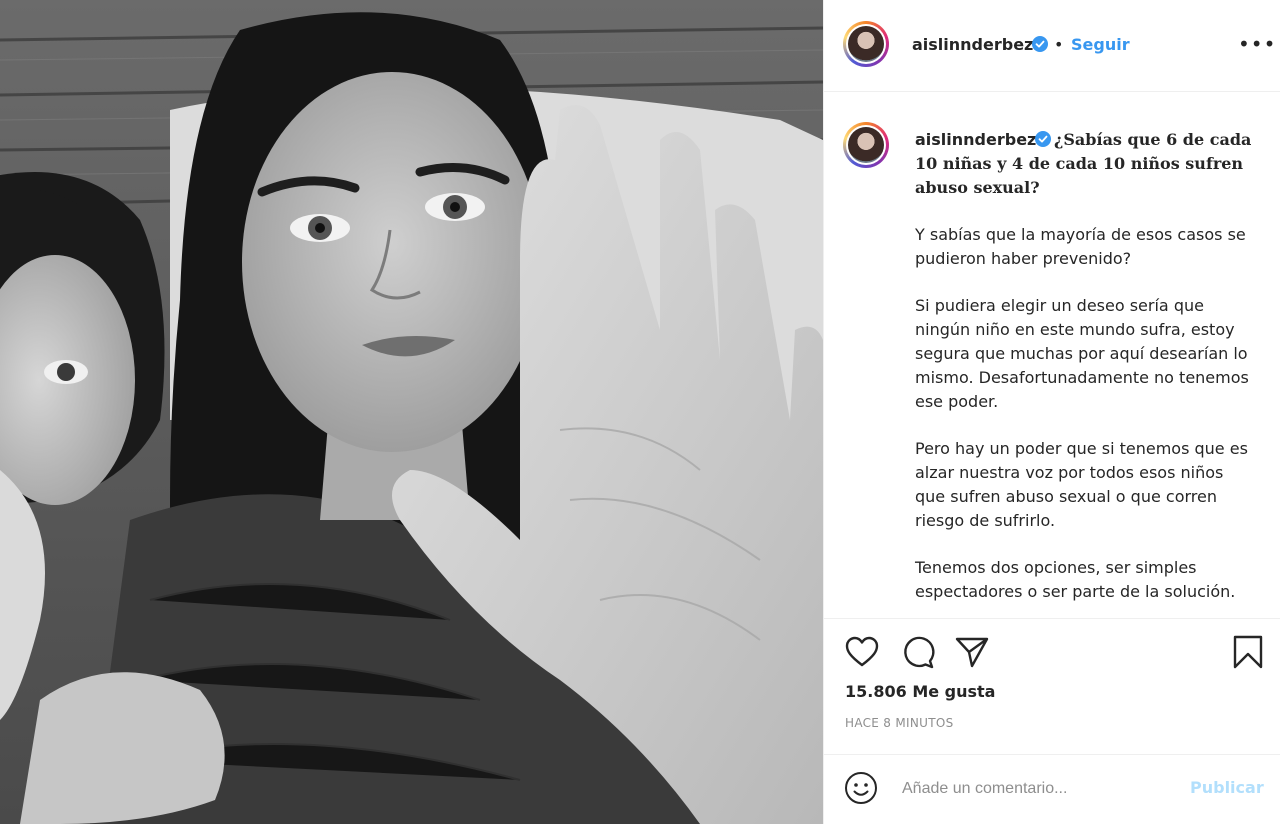 The width and height of the screenshot is (1280, 824). Describe the element at coordinates (920, 691) in the screenshot. I see `likes-count: 15.806 Me gusta` at that location.